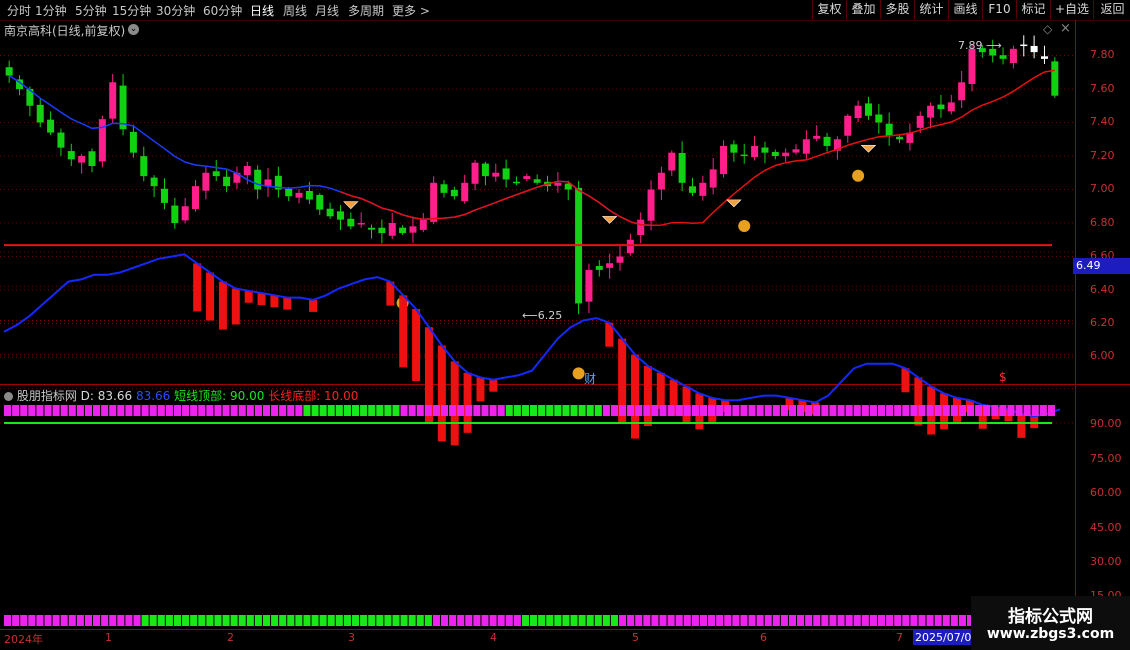 This screenshot has width=1130, height=650. Describe the element at coordinates (590, 378) in the screenshot. I see `finance-marker: 财` at that location.